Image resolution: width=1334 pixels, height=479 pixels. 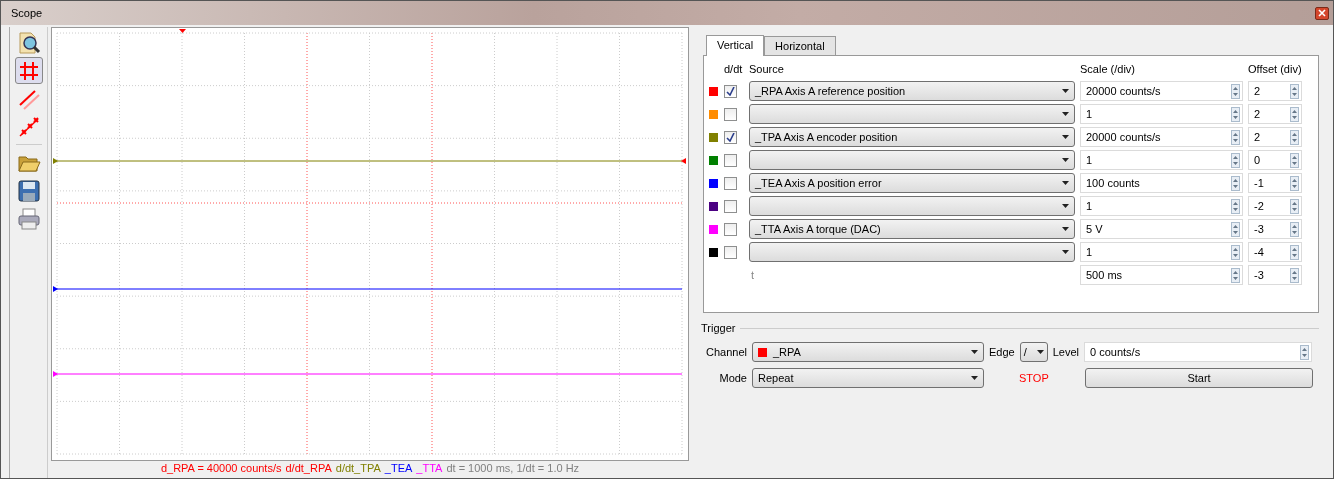 What do you see at coordinates (1275, 206) in the screenshot?
I see `offset-field: -2` at bounding box center [1275, 206].